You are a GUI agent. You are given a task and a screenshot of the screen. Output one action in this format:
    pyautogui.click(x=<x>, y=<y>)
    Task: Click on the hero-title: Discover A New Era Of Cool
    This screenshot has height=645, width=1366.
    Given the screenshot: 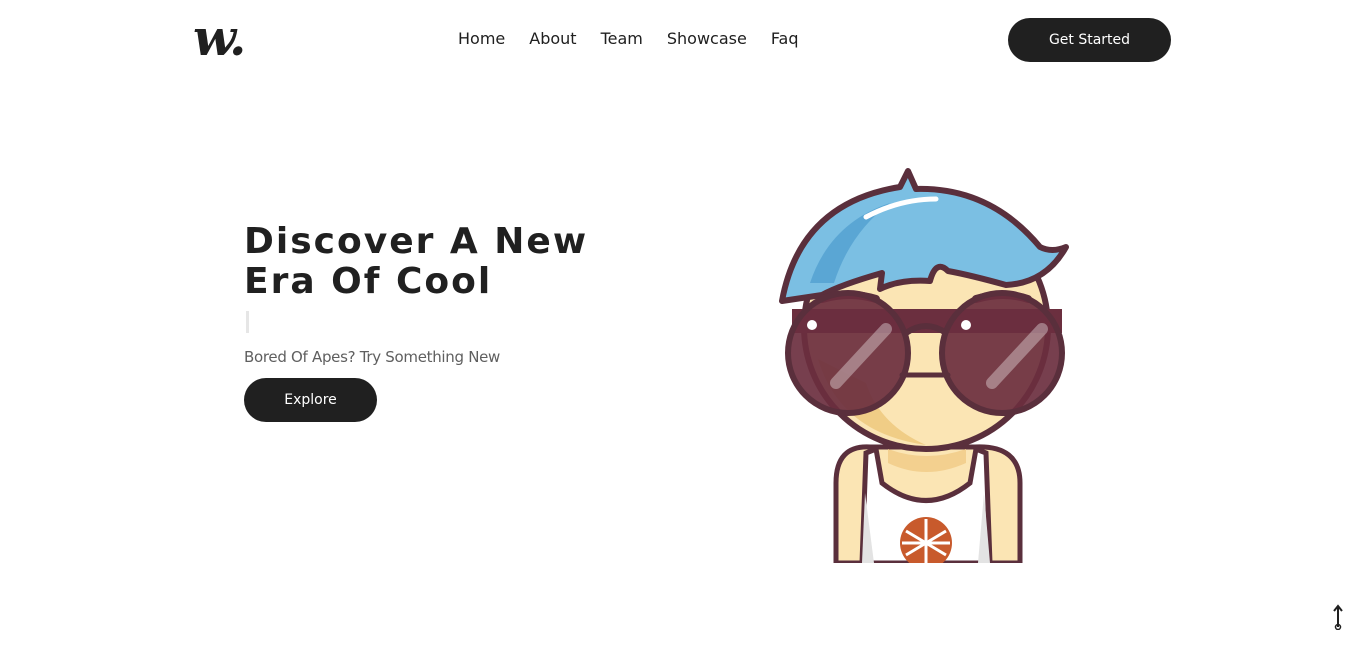 What is the action you would take?
    pyautogui.click(x=416, y=261)
    